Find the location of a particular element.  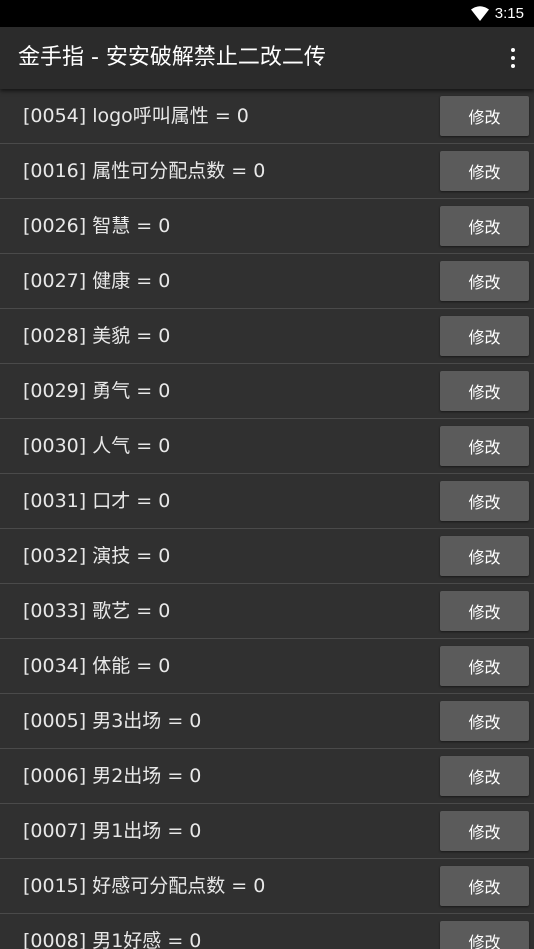

overflow-menu-button is located at coordinates (513, 58).